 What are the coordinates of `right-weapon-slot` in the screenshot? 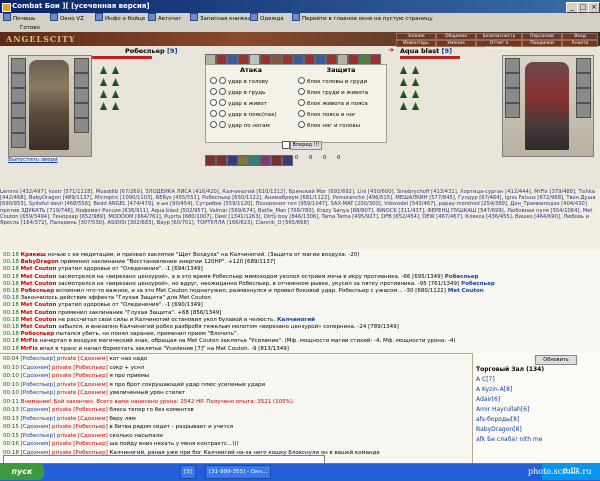 It's located at (512, 80).